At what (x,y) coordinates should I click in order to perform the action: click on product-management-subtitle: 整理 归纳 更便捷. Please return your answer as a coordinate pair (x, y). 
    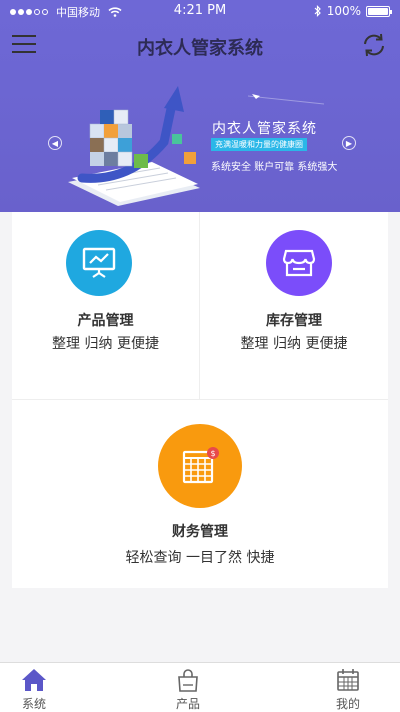
    Looking at the image, I should click on (105, 344).